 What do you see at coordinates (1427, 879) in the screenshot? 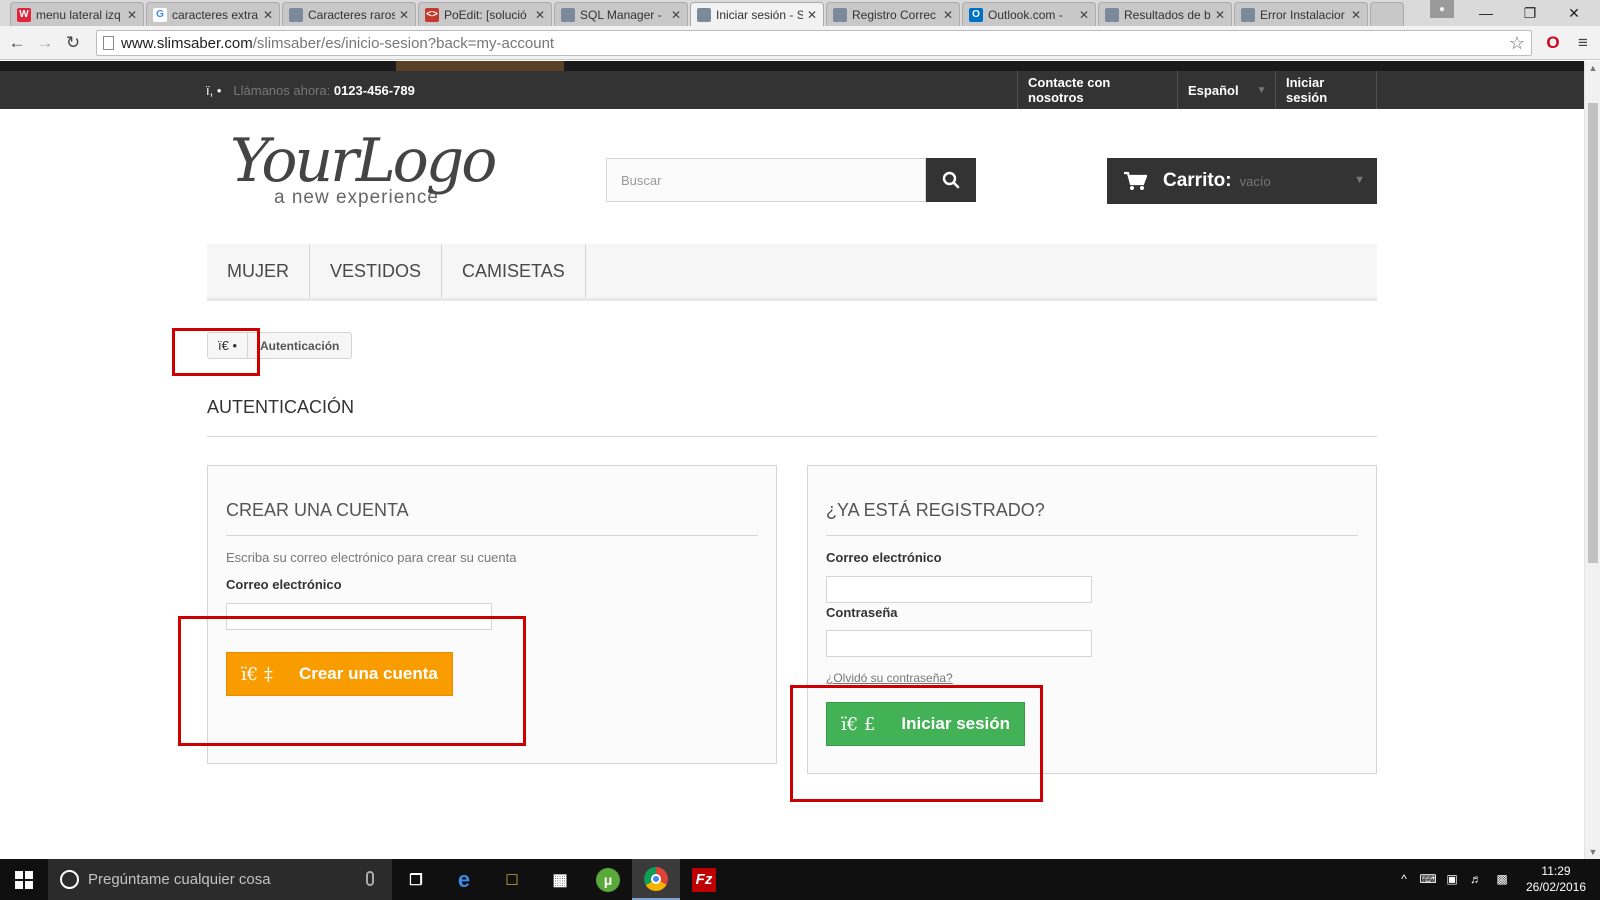
I see `keyboard-icon: ⌨` at bounding box center [1427, 879].